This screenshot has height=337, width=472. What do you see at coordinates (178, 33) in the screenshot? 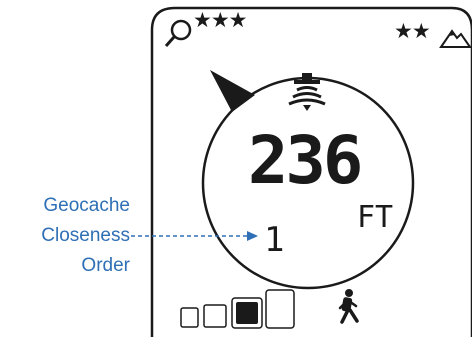
I see `magnifier-icon` at bounding box center [178, 33].